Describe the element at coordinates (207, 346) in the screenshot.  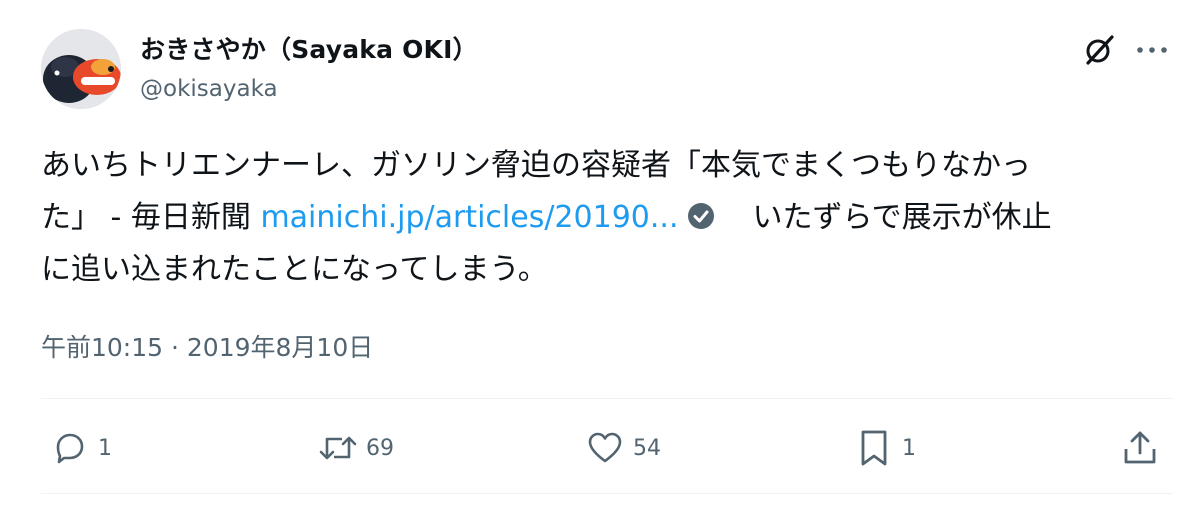
I see `tweet-timestamp: 午前10:15 · 2019年8月10日` at that location.